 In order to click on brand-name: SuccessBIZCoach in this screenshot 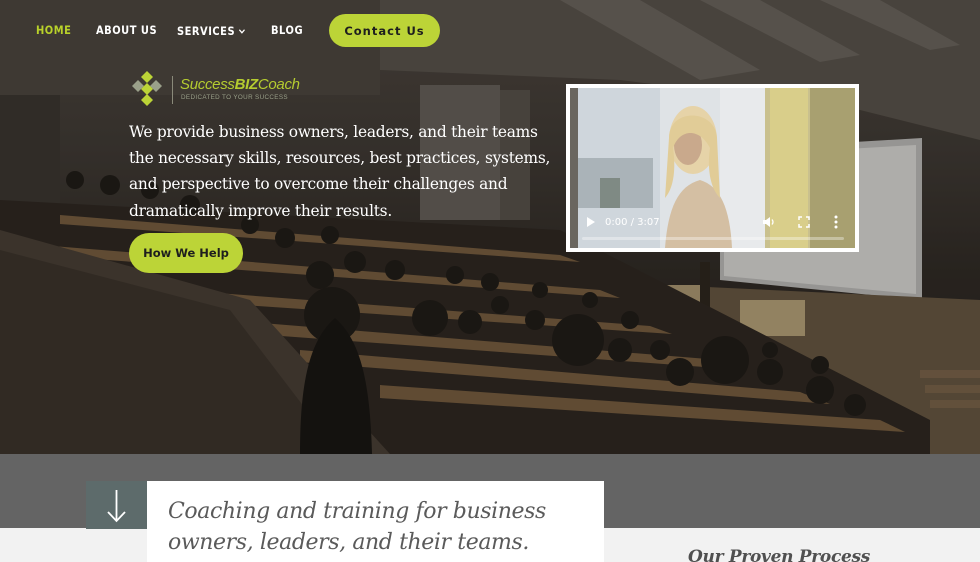, I will do `click(240, 84)`.